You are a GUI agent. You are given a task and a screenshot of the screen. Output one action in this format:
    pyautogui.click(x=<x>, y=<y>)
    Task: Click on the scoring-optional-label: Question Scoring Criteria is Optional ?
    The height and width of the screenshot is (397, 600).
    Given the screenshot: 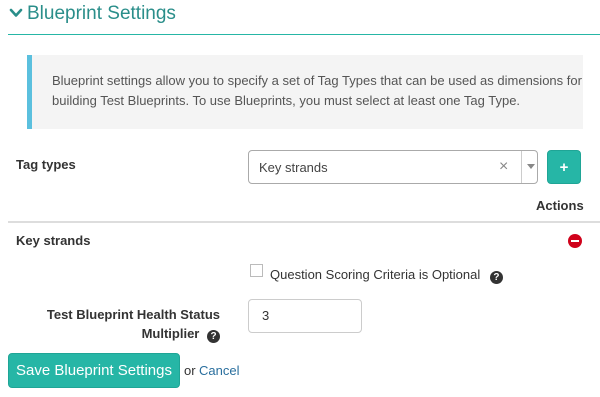 What is the action you would take?
    pyautogui.click(x=386, y=275)
    